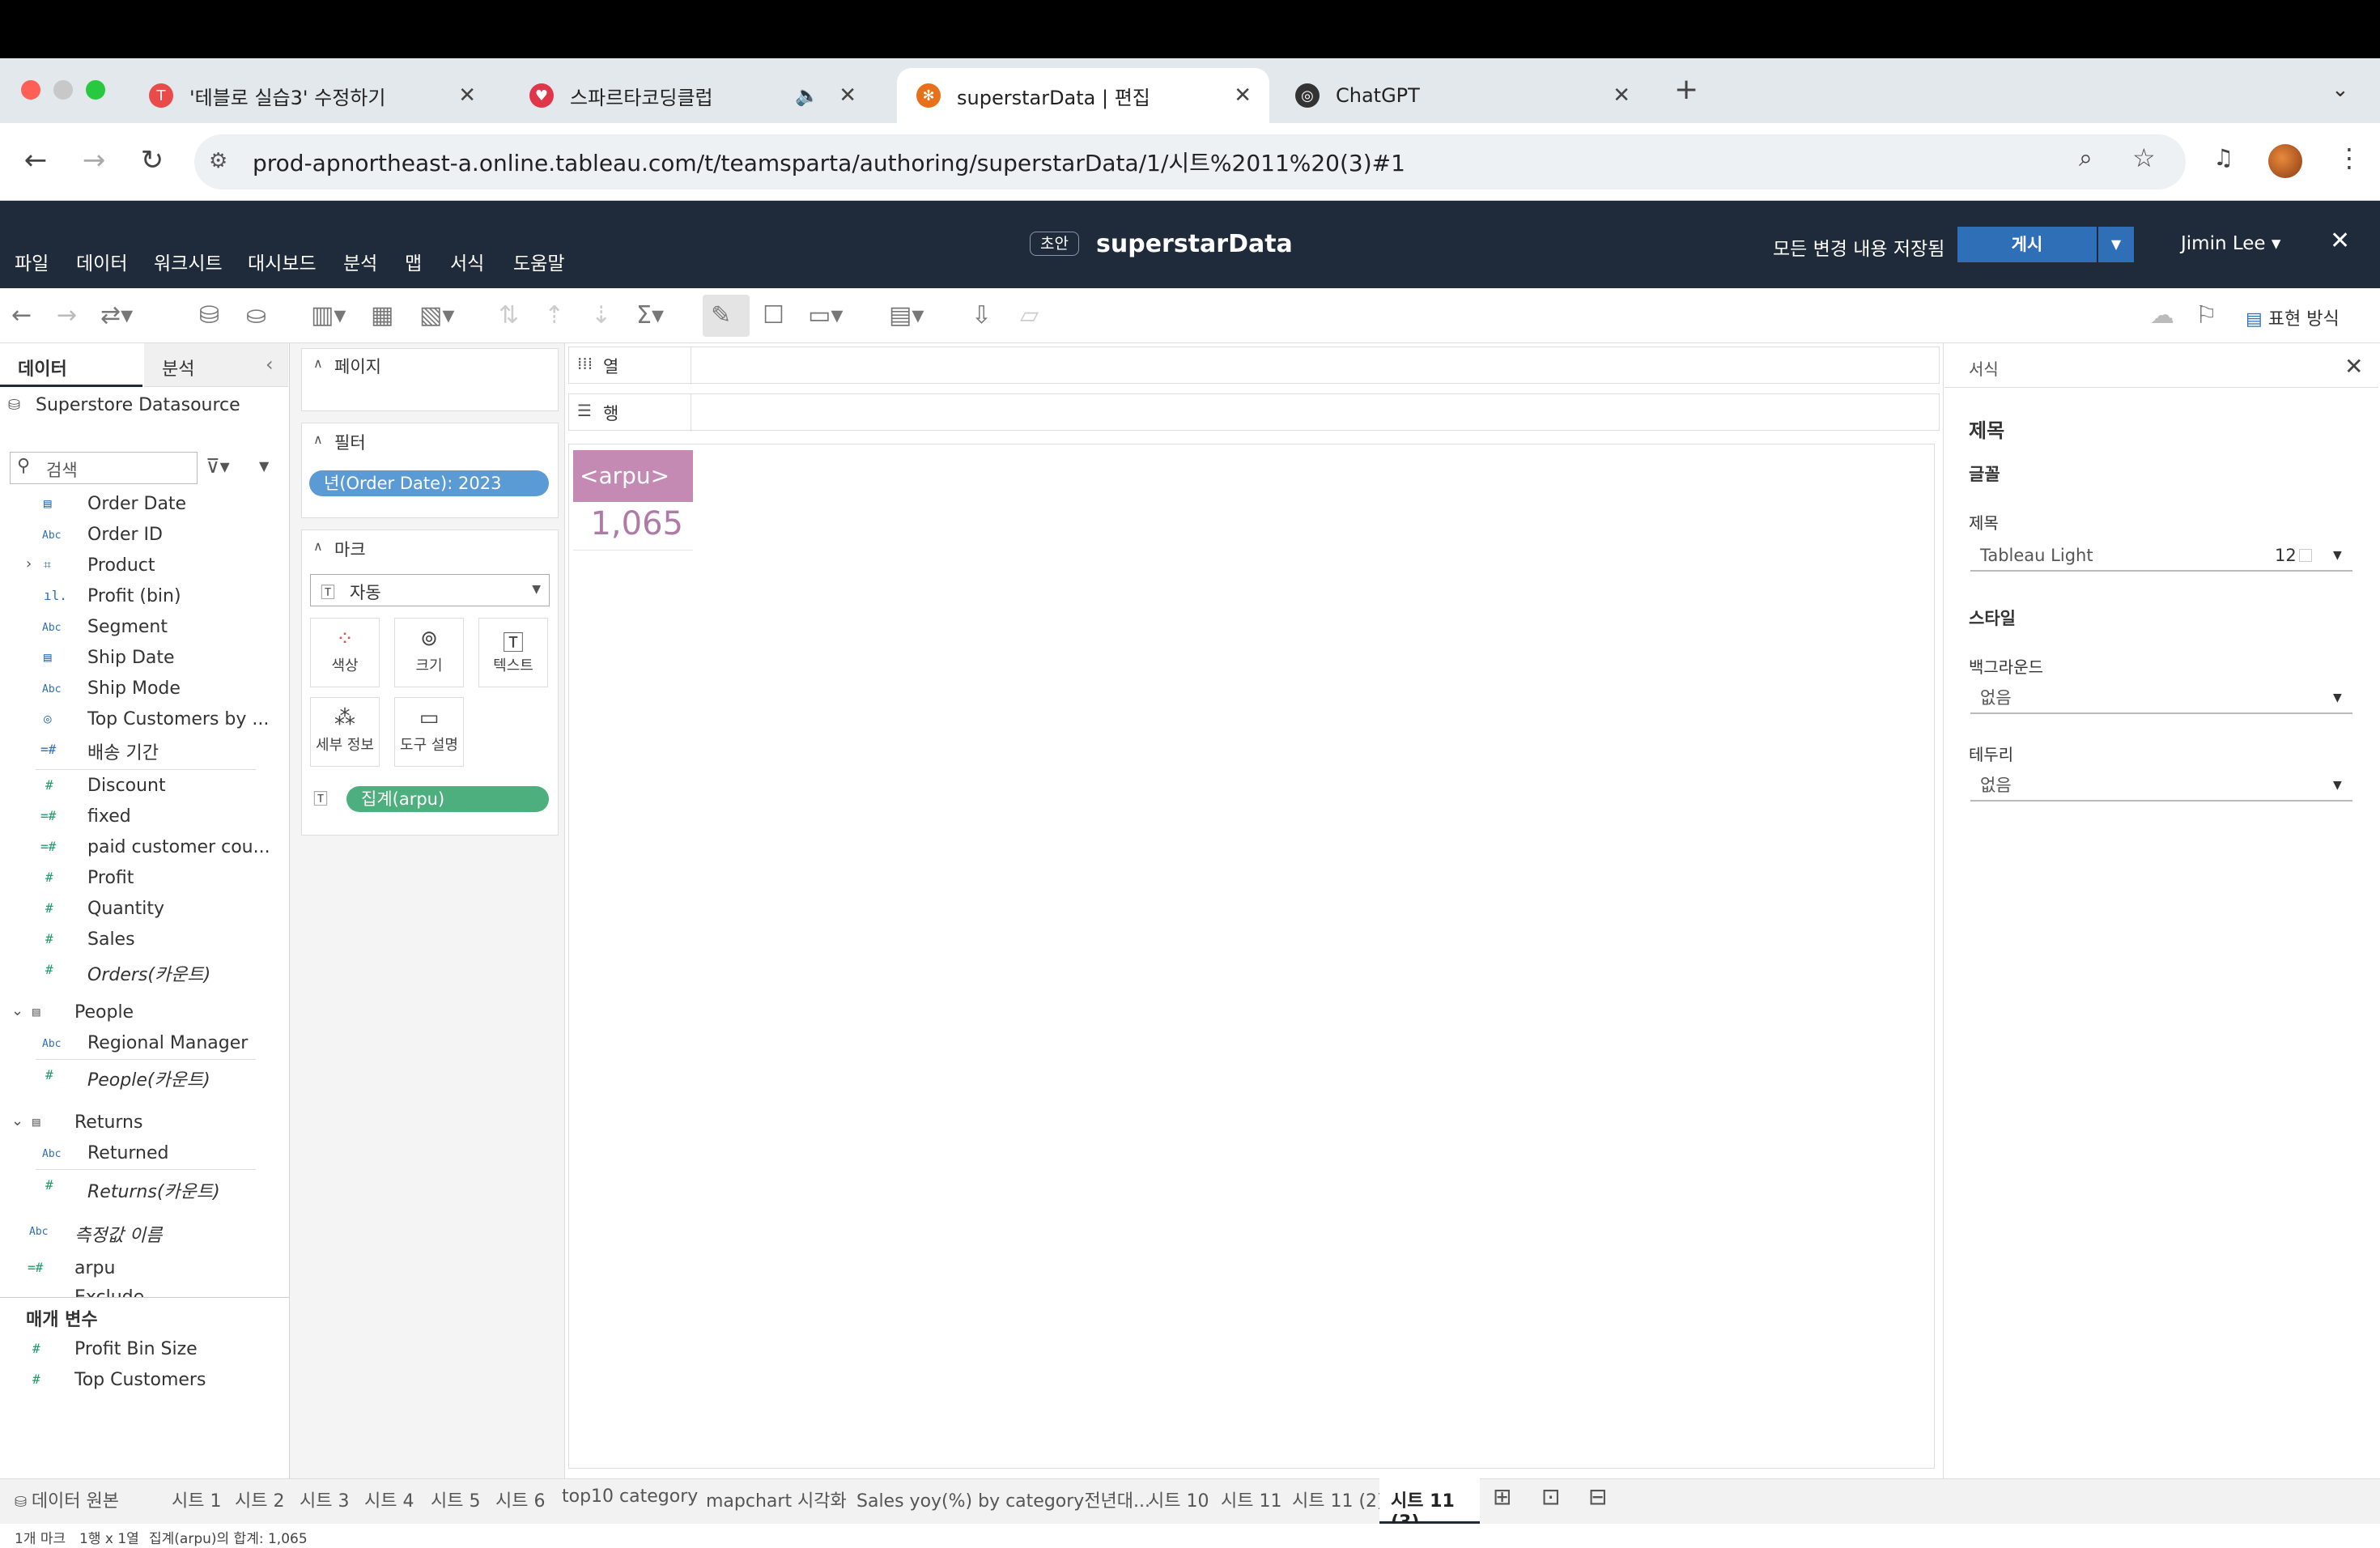 This screenshot has height=1548, width=2380. Describe the element at coordinates (17, 1120) in the screenshot. I see `collapse-chevron-icon: ⌄` at that location.